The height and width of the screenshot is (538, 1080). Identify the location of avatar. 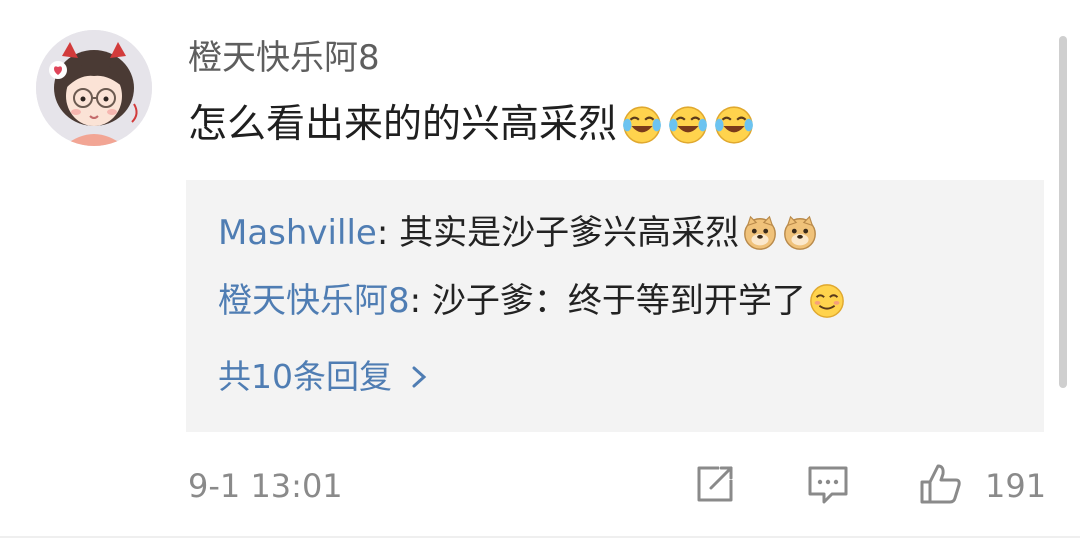
(94, 88).